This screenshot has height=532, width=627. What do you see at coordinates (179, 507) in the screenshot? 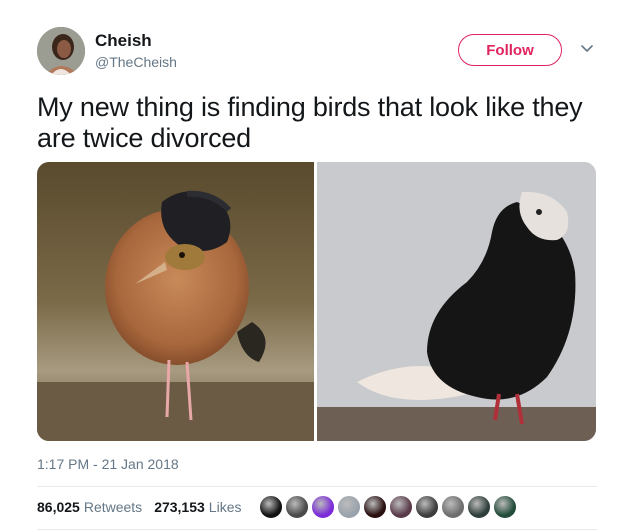
I see `likes-count: 273,153` at bounding box center [179, 507].